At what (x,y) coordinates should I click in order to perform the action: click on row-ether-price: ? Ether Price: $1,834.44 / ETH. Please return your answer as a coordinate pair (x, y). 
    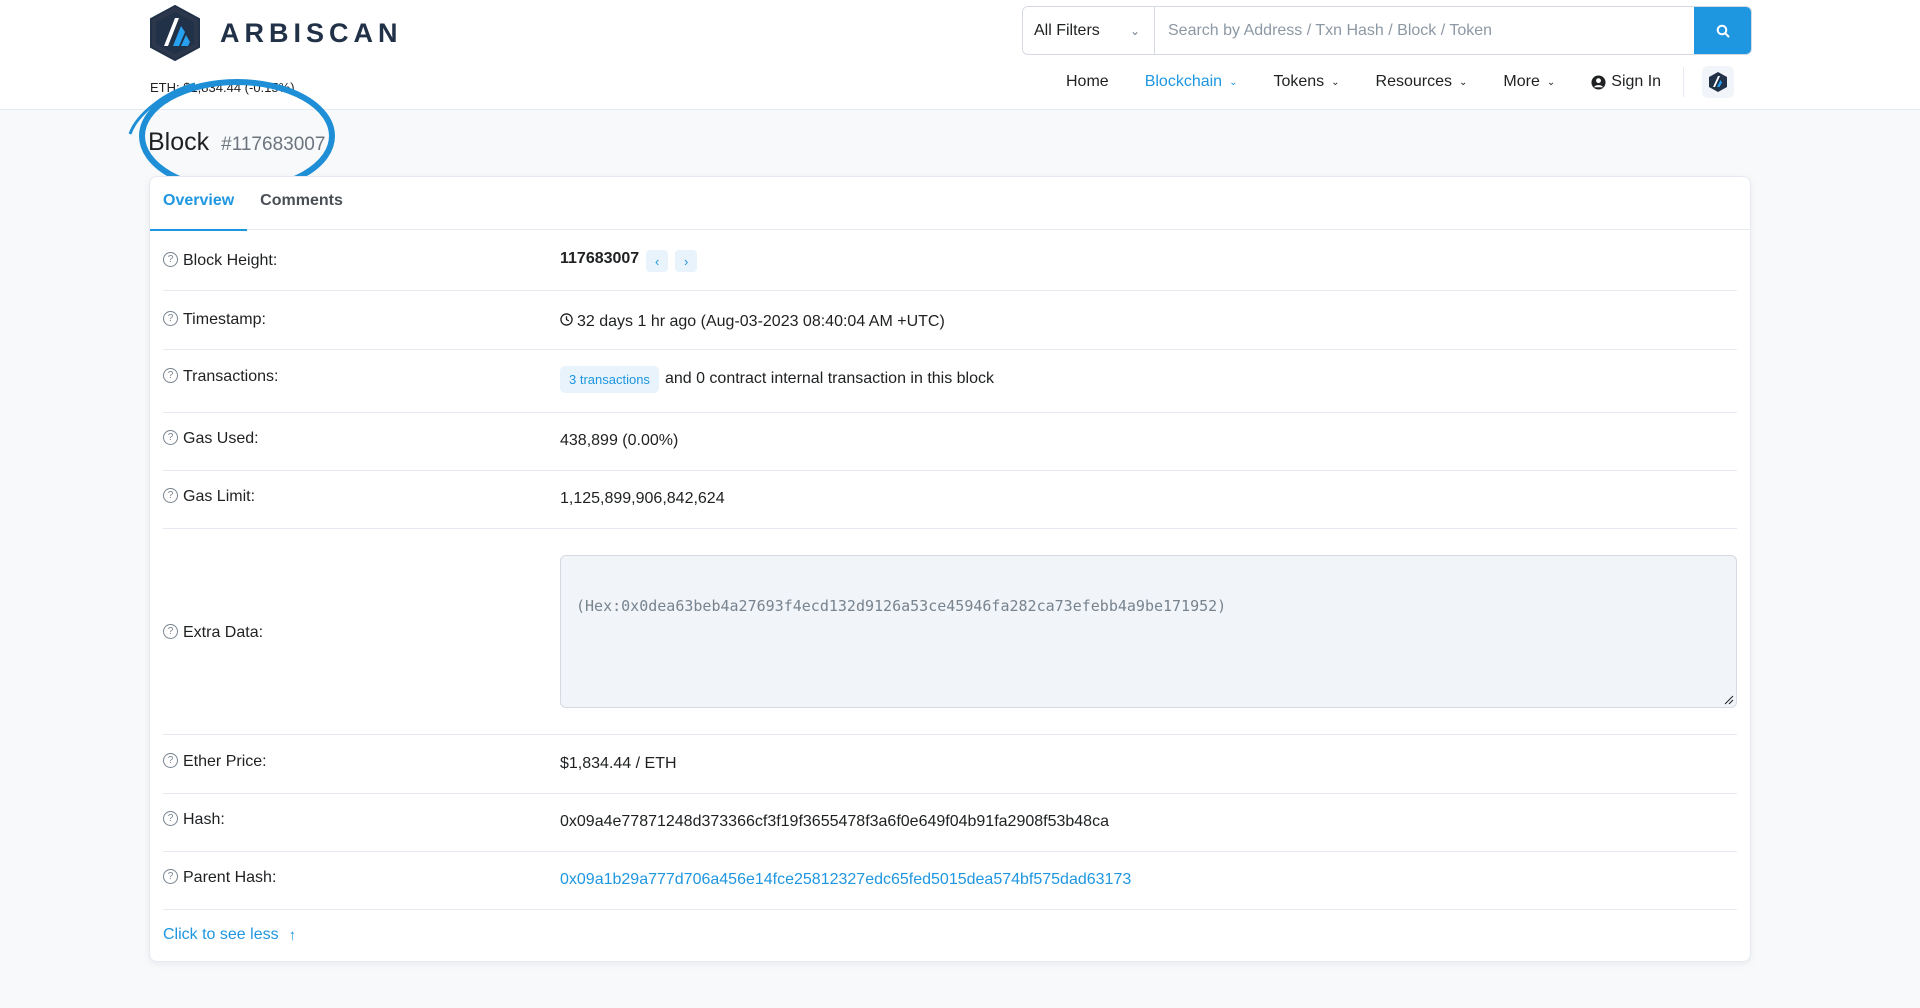
    Looking at the image, I should click on (950, 764).